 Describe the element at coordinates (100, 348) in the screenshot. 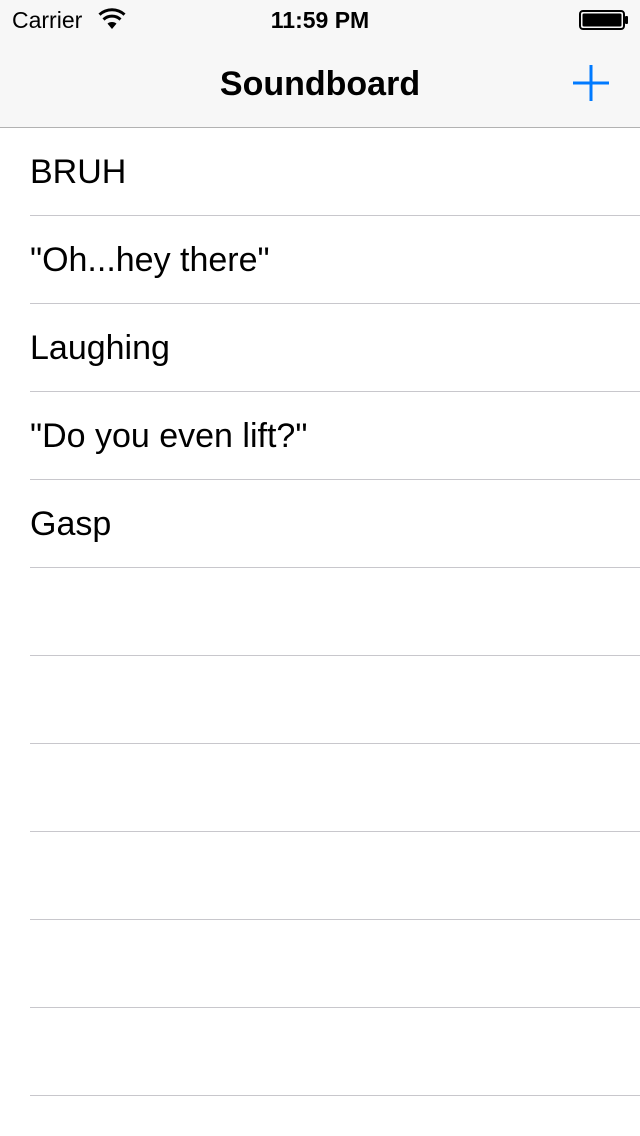

I see `list-item-label: Laughing` at that location.